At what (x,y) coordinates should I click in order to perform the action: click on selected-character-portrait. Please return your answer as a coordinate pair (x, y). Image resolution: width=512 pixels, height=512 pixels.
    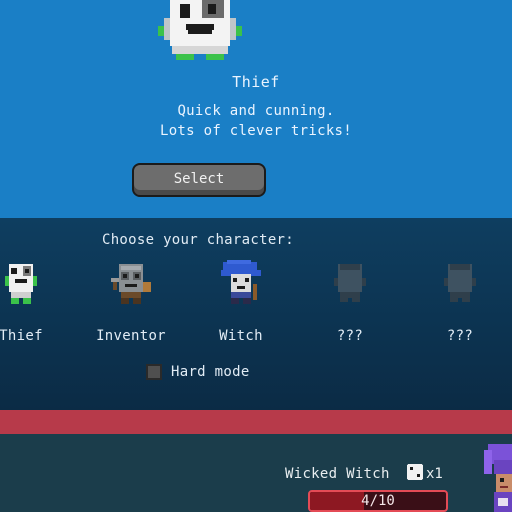
    Looking at the image, I should click on (200, 30).